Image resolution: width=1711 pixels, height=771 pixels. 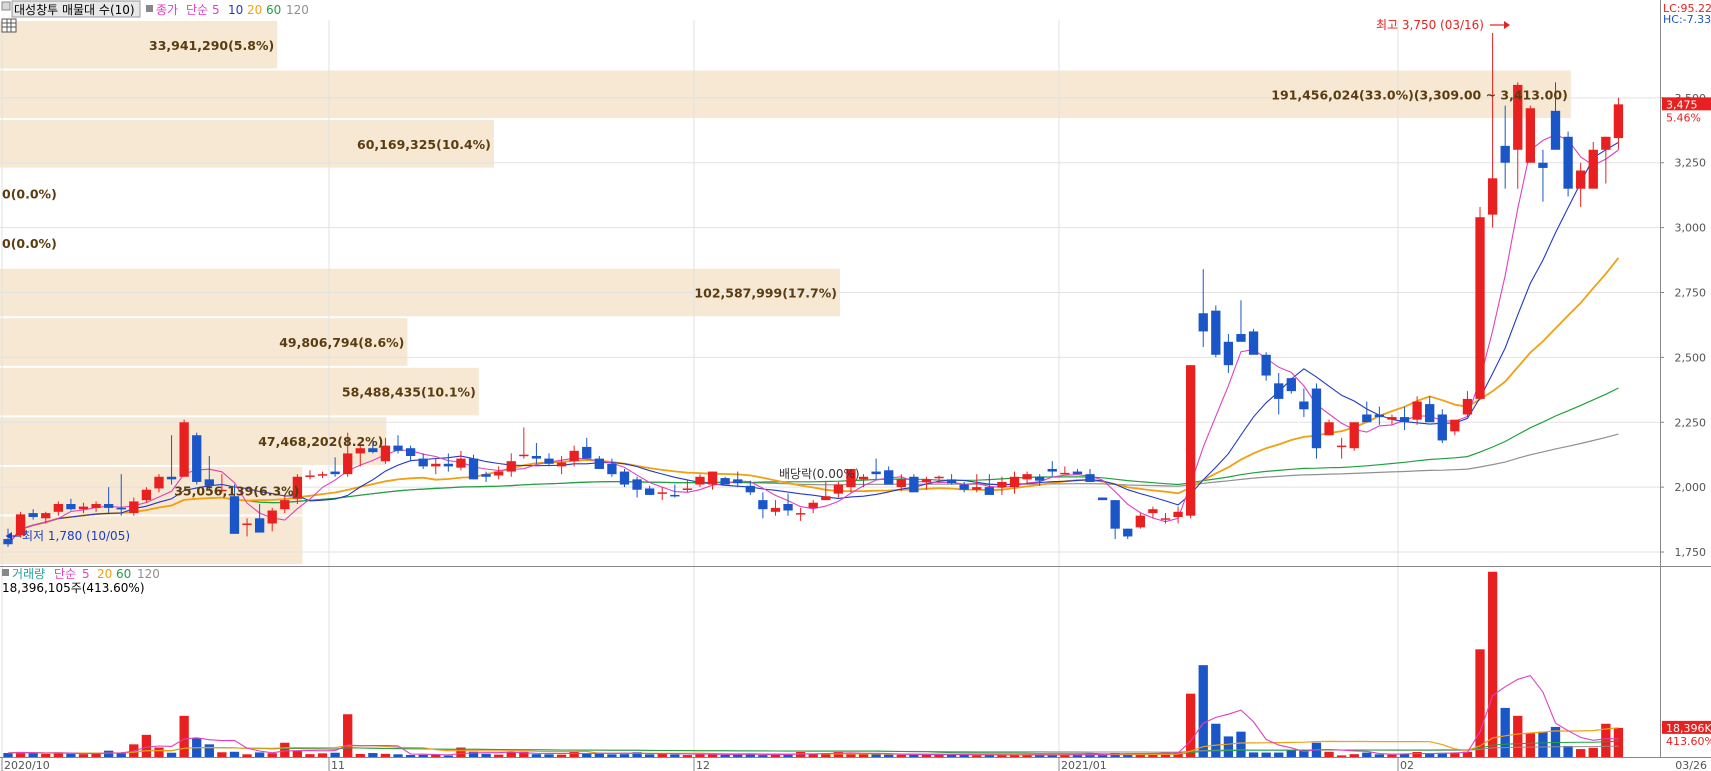 What do you see at coordinates (65, 574) in the screenshot?
I see `volume-legend-ma-type: 단순` at bounding box center [65, 574].